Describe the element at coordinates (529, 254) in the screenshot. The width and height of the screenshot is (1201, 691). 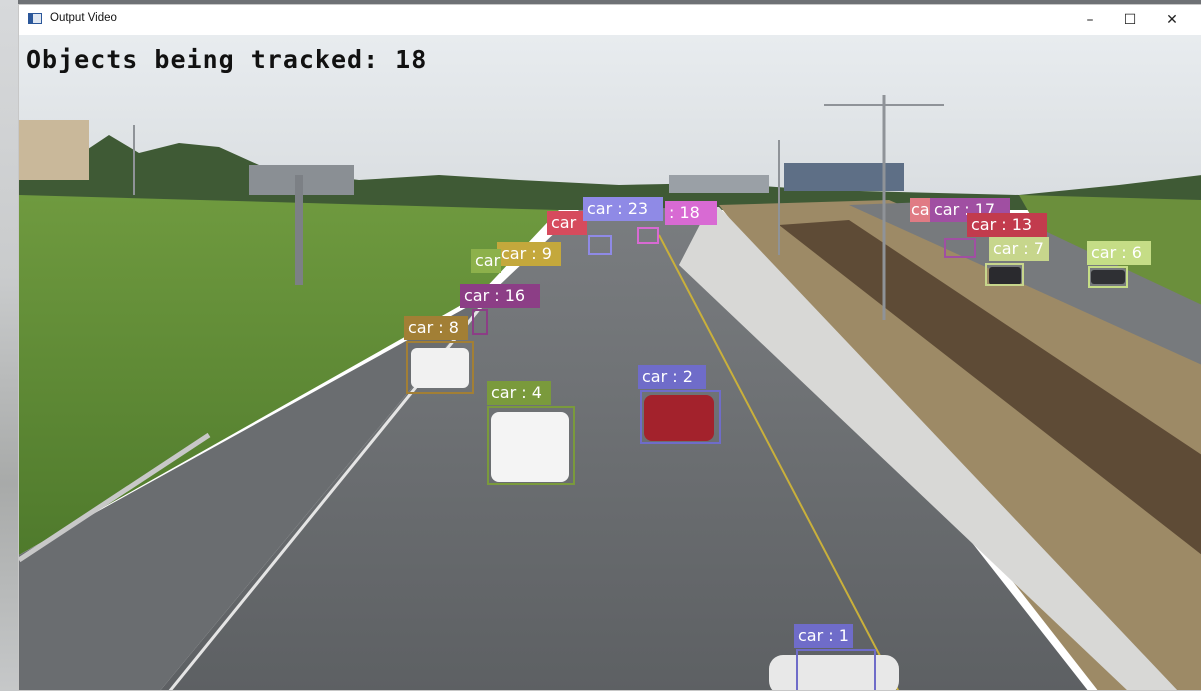
I see `detection-label-car-9: car : 9` at that location.